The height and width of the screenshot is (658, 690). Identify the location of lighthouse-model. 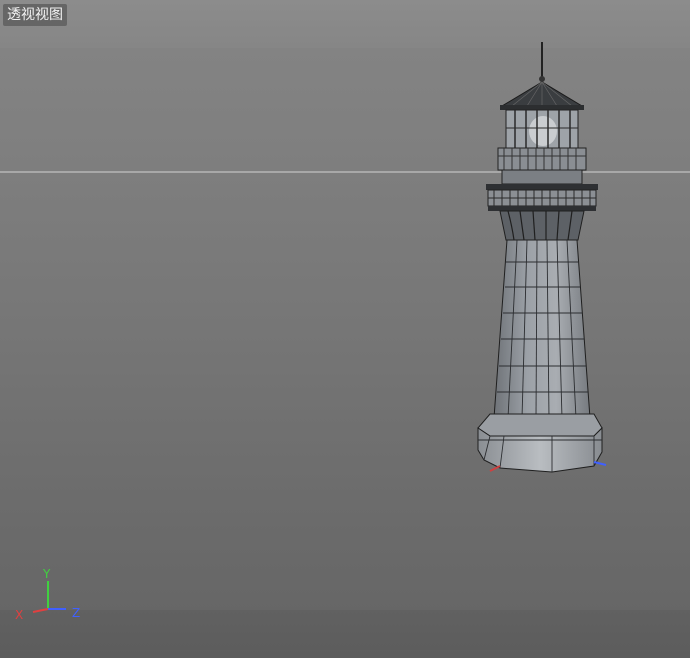
(542, 257).